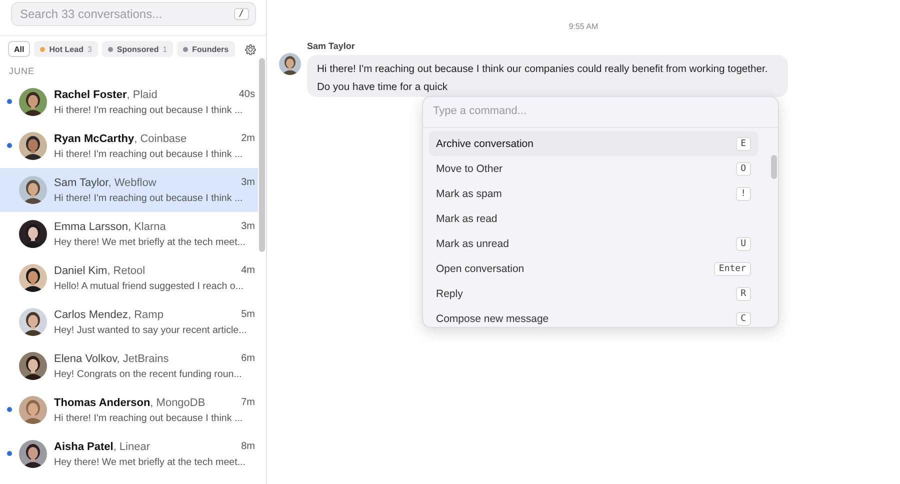  I want to click on time-label: 2m, so click(248, 138).